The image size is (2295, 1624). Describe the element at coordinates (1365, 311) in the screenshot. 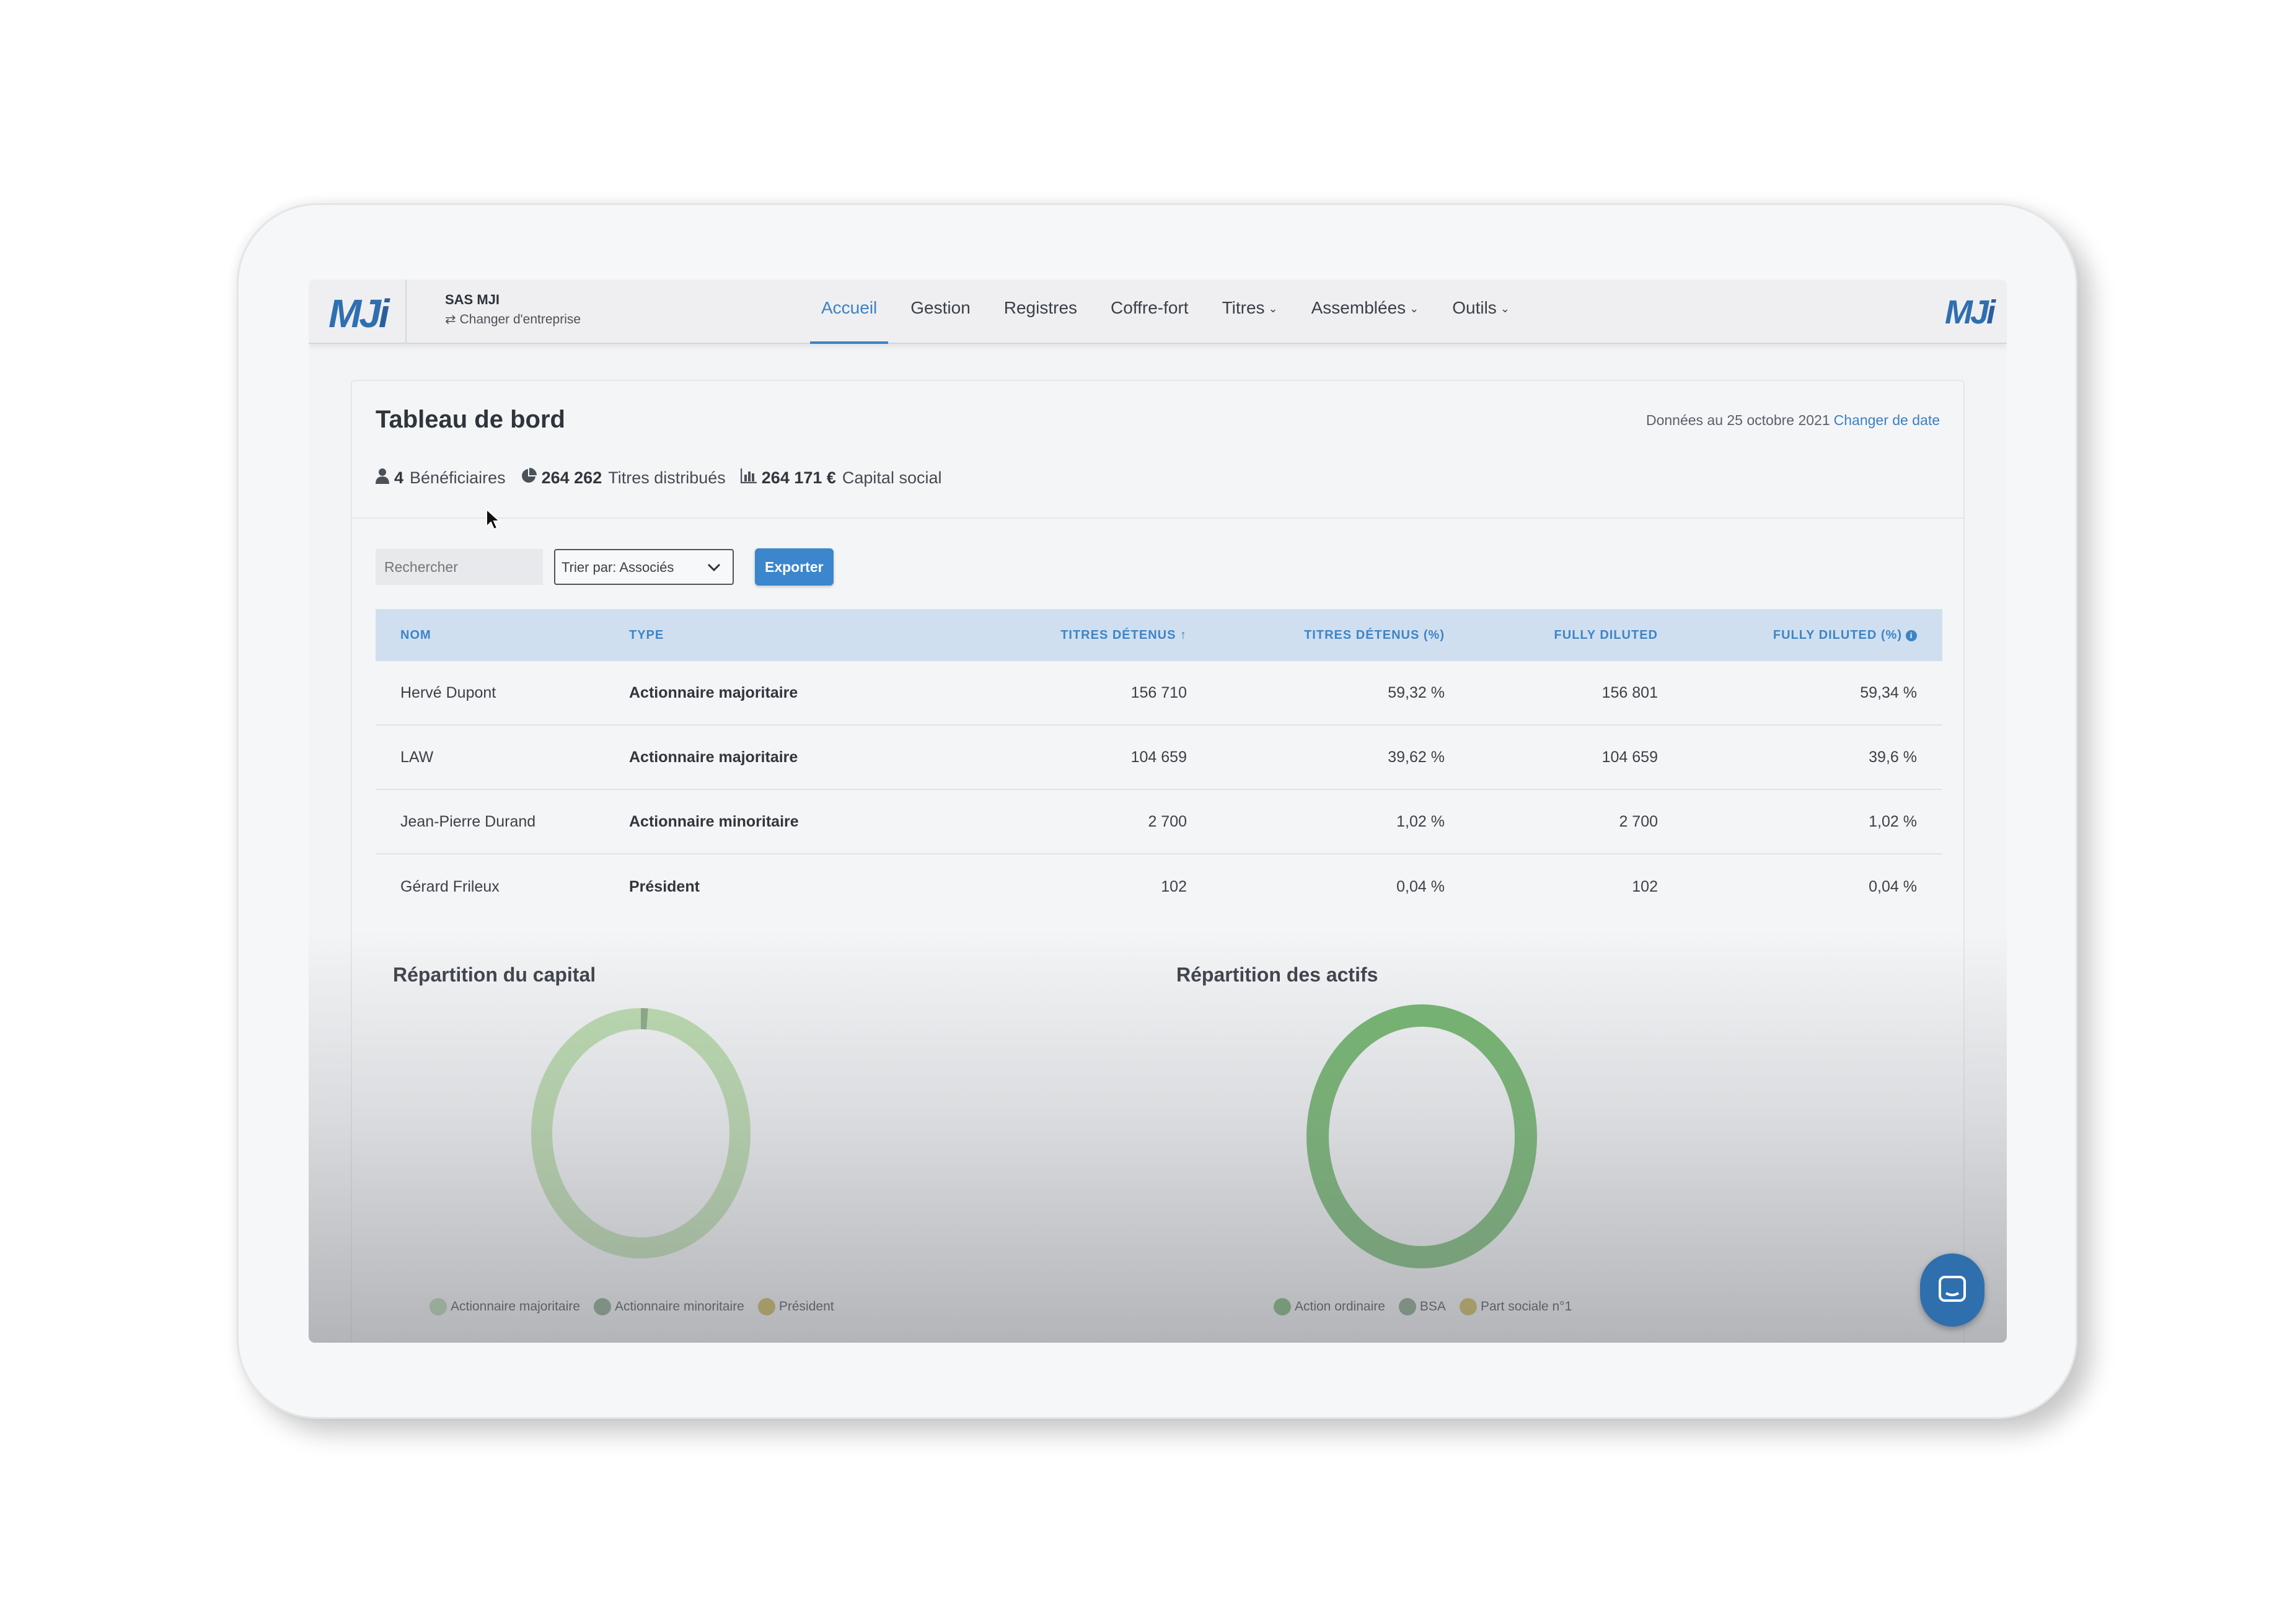

I see `nav-item-assemblees: Assemblées ⌄` at that location.